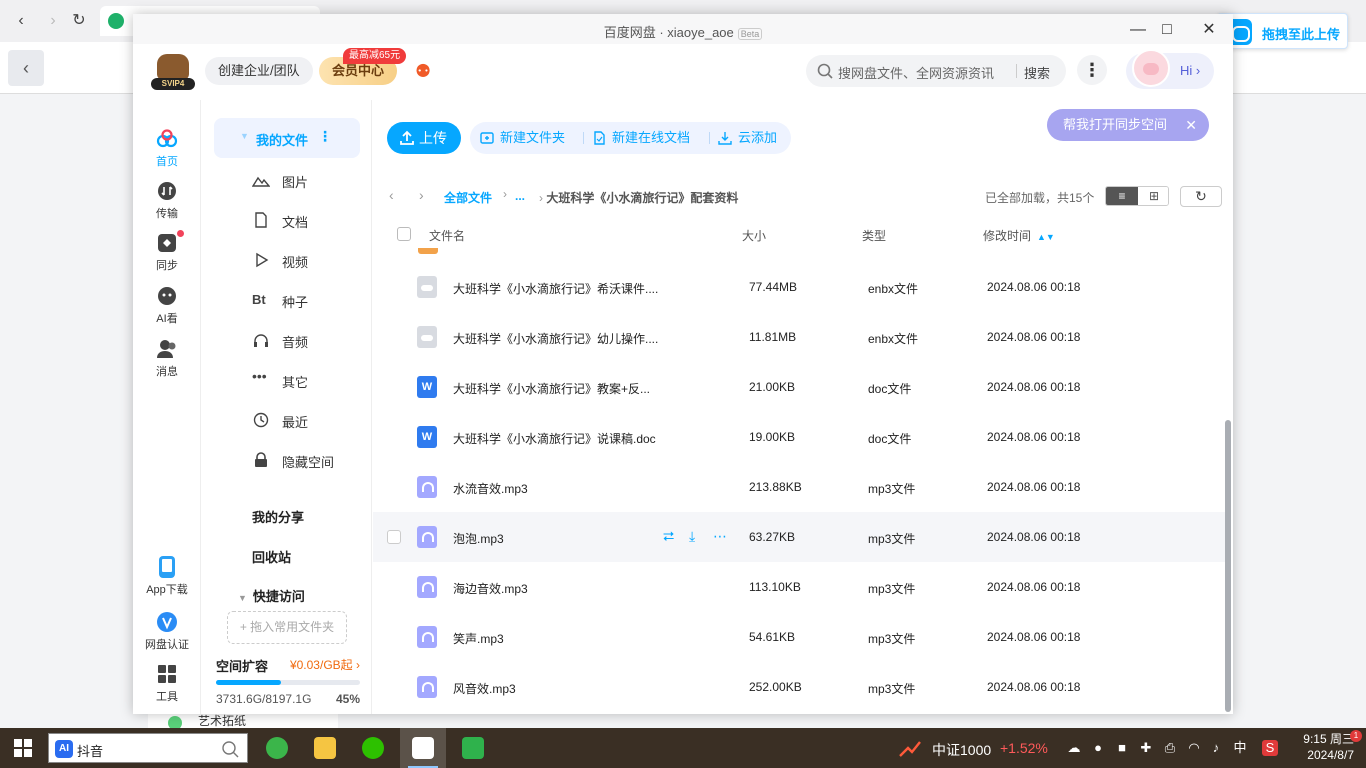  What do you see at coordinates (307, 260) in the screenshot?
I see `nav-videos: 视频` at bounding box center [307, 260].